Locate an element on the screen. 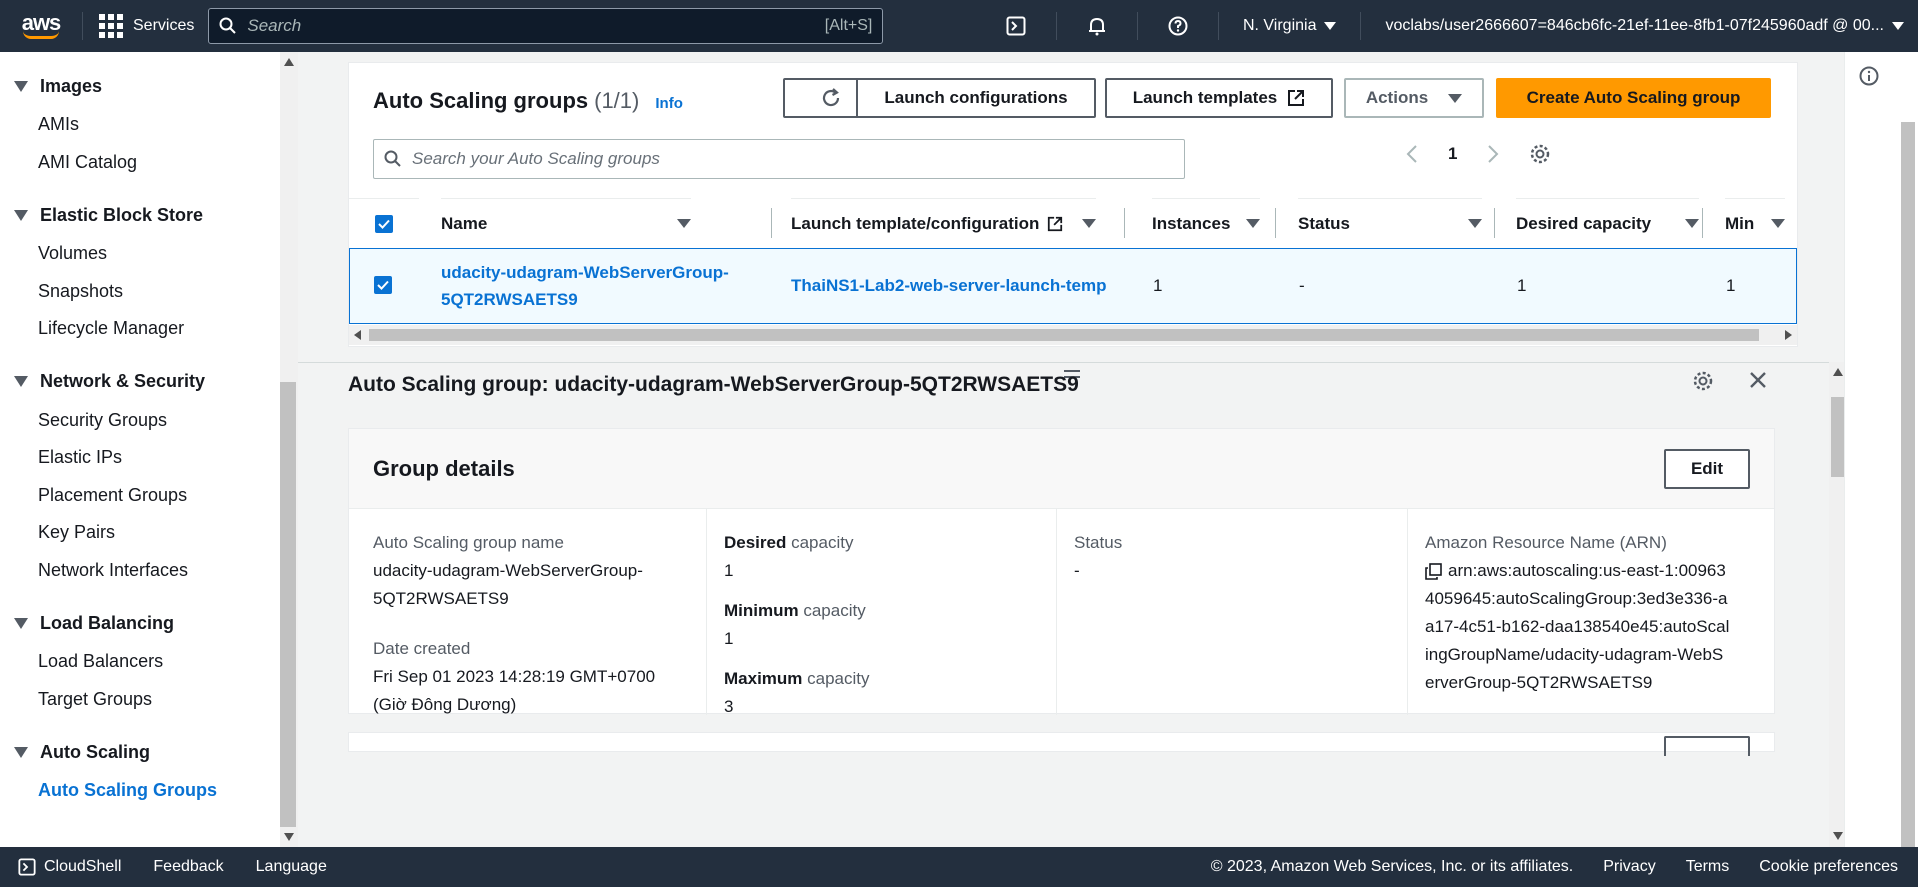 The image size is (1918, 887). cloudshell-button is located at coordinates (1016, 26).